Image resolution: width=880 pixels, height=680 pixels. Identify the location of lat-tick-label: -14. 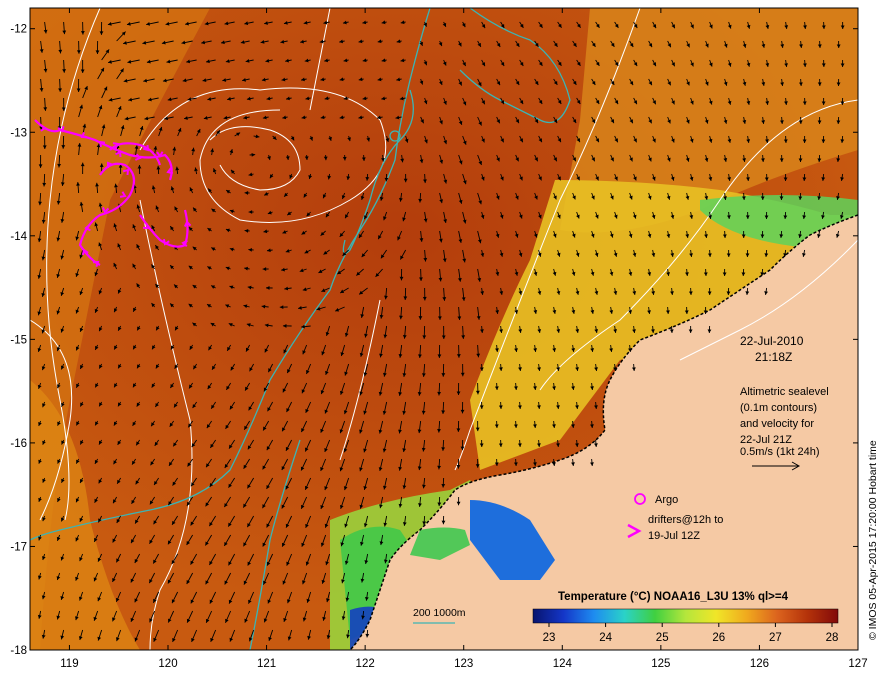
(18, 237).